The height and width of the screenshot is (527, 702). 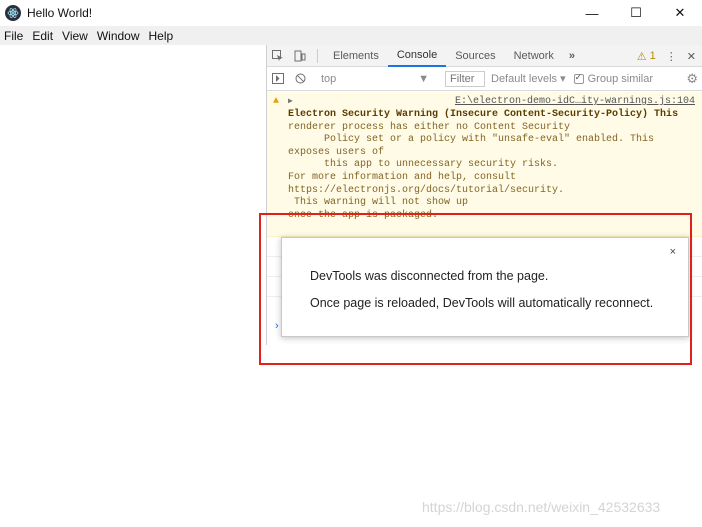 What do you see at coordinates (423, 78) in the screenshot?
I see `dropdown-arrow-icon: ▼` at bounding box center [423, 78].